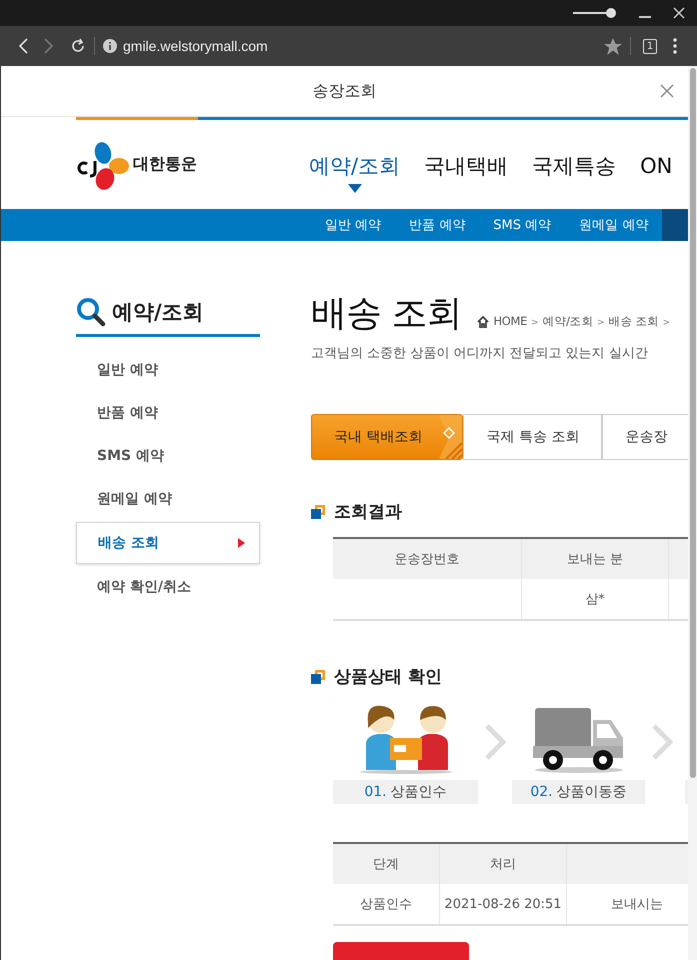 This screenshot has height=960, width=697. What do you see at coordinates (427, 558) in the screenshot?
I see `column-header: 운송장번호` at bounding box center [427, 558].